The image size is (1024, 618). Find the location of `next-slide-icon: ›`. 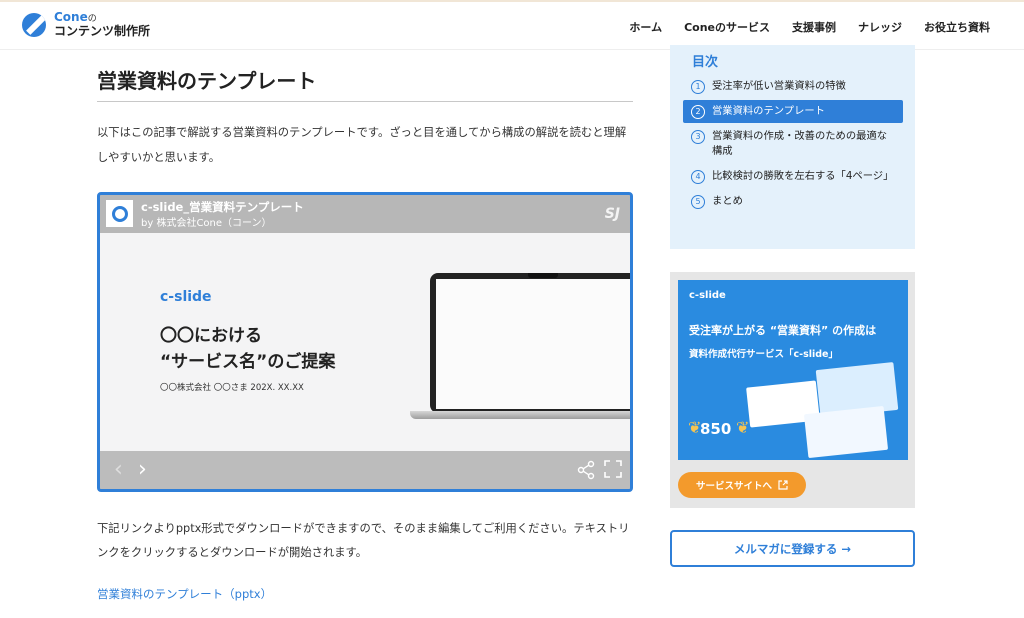

next-slide-icon: › is located at coordinates (142, 469).